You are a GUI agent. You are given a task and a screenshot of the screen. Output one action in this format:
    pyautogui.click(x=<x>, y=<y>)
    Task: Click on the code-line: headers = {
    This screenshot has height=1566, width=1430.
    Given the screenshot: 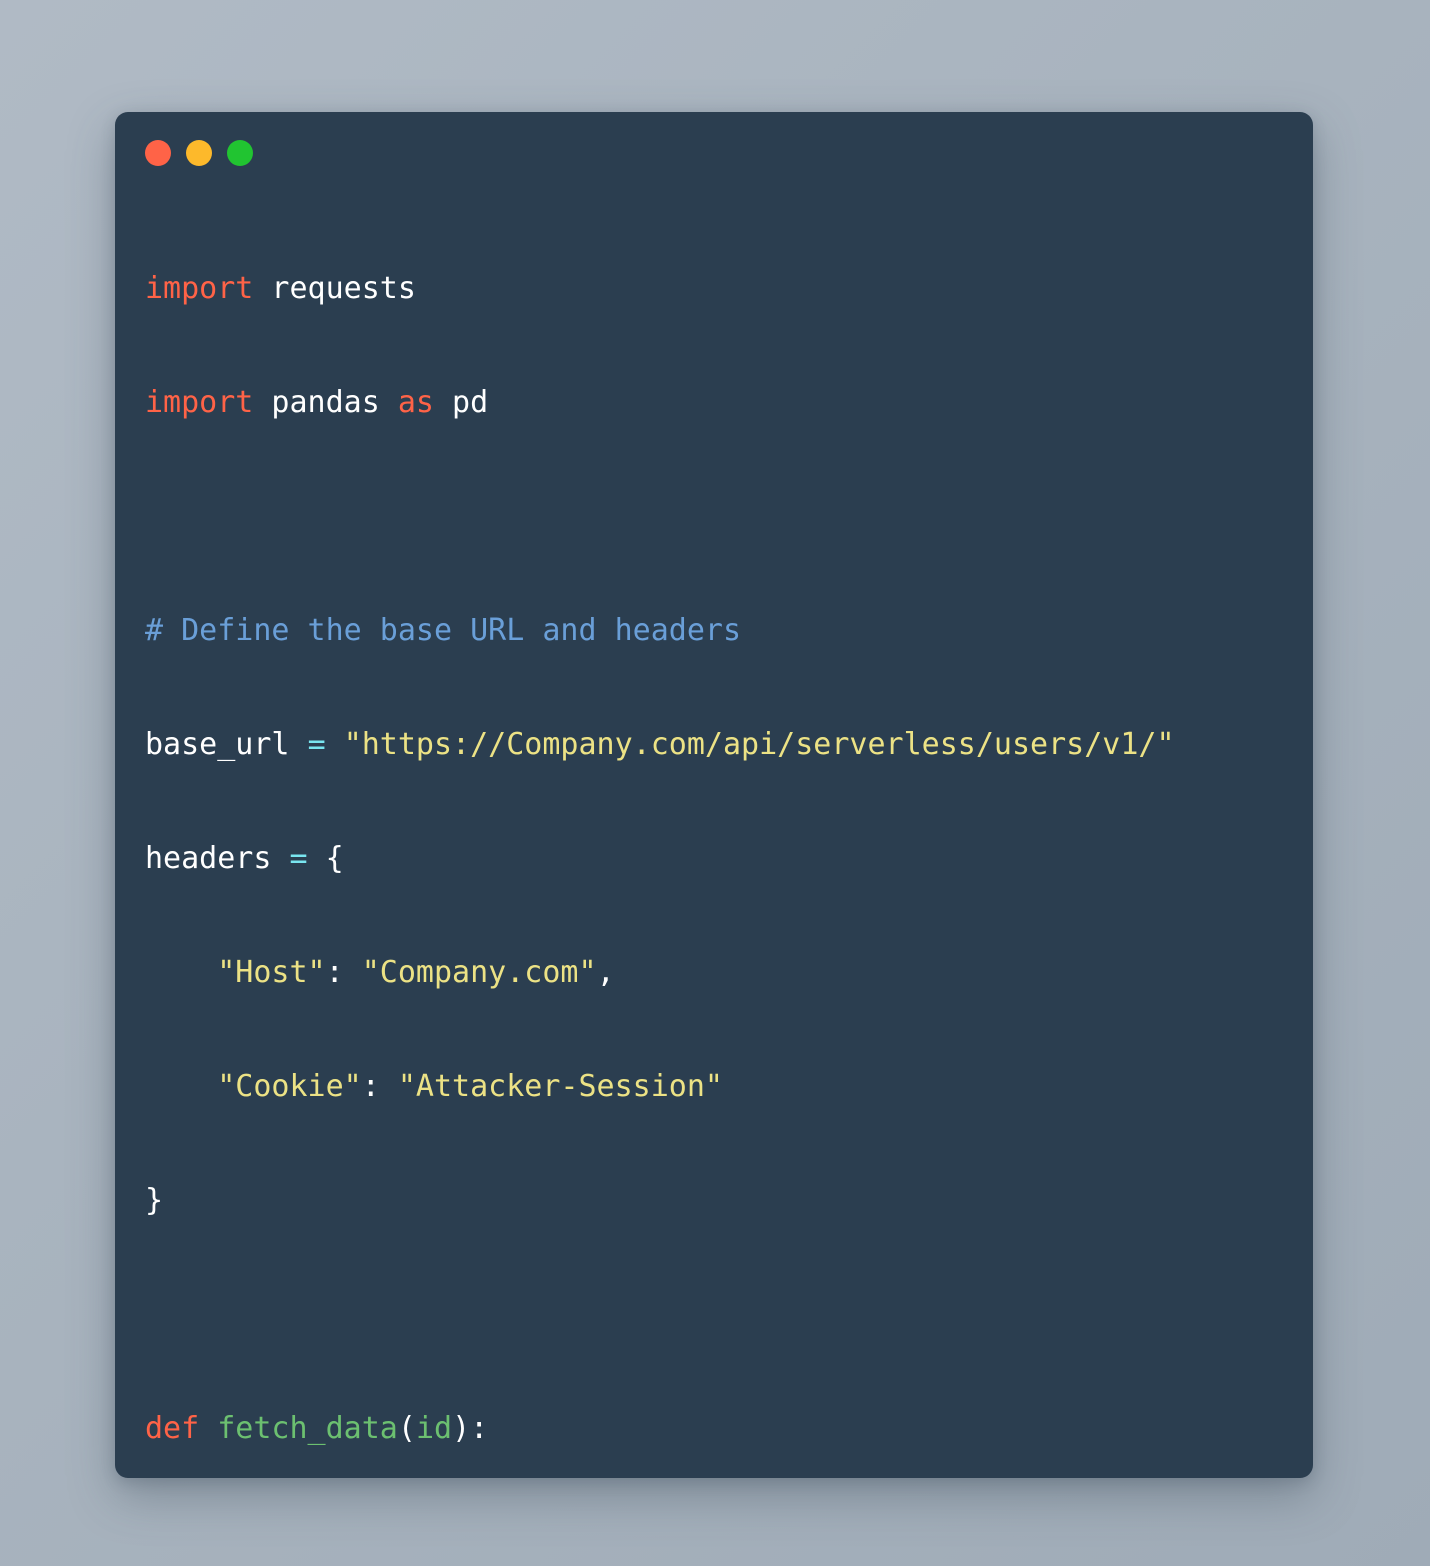 What is the action you would take?
    pyautogui.click(x=729, y=859)
    